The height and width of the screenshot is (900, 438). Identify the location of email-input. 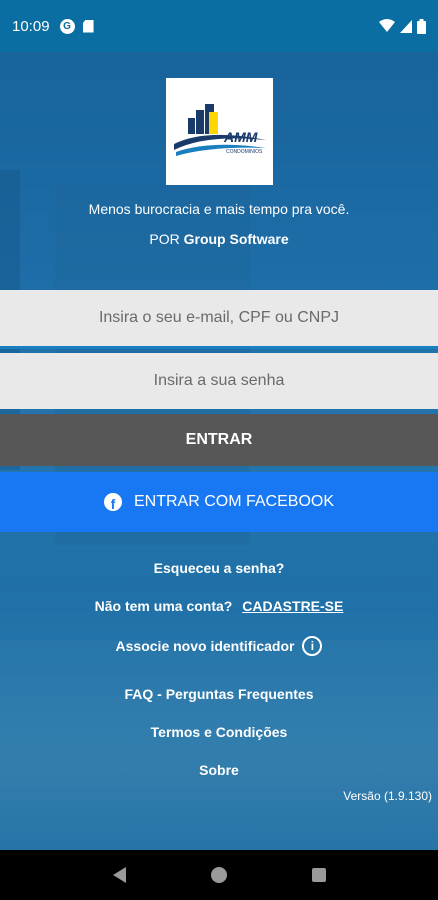
(219, 319).